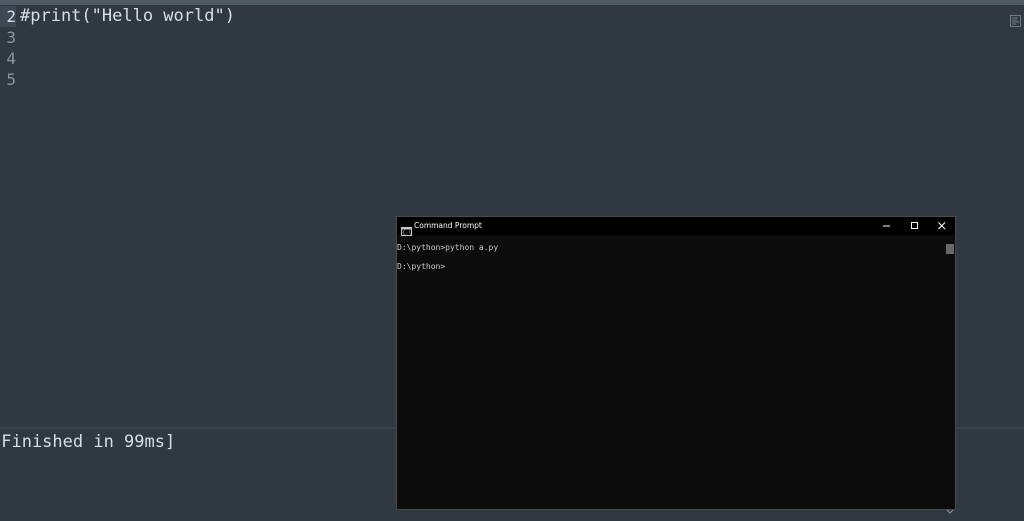 The image size is (1024, 521). I want to click on minimize-icon, so click(886, 226).